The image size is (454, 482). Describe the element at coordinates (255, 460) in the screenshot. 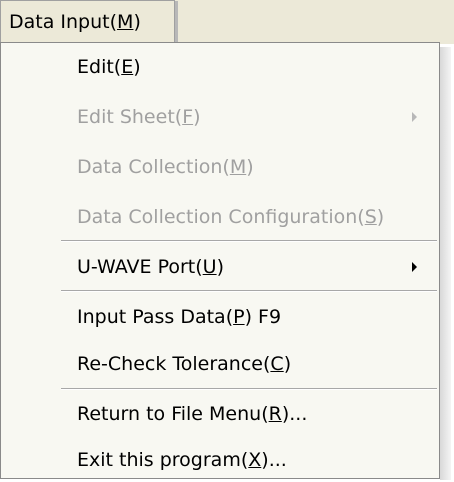

I see `accelerator-key: X` at that location.